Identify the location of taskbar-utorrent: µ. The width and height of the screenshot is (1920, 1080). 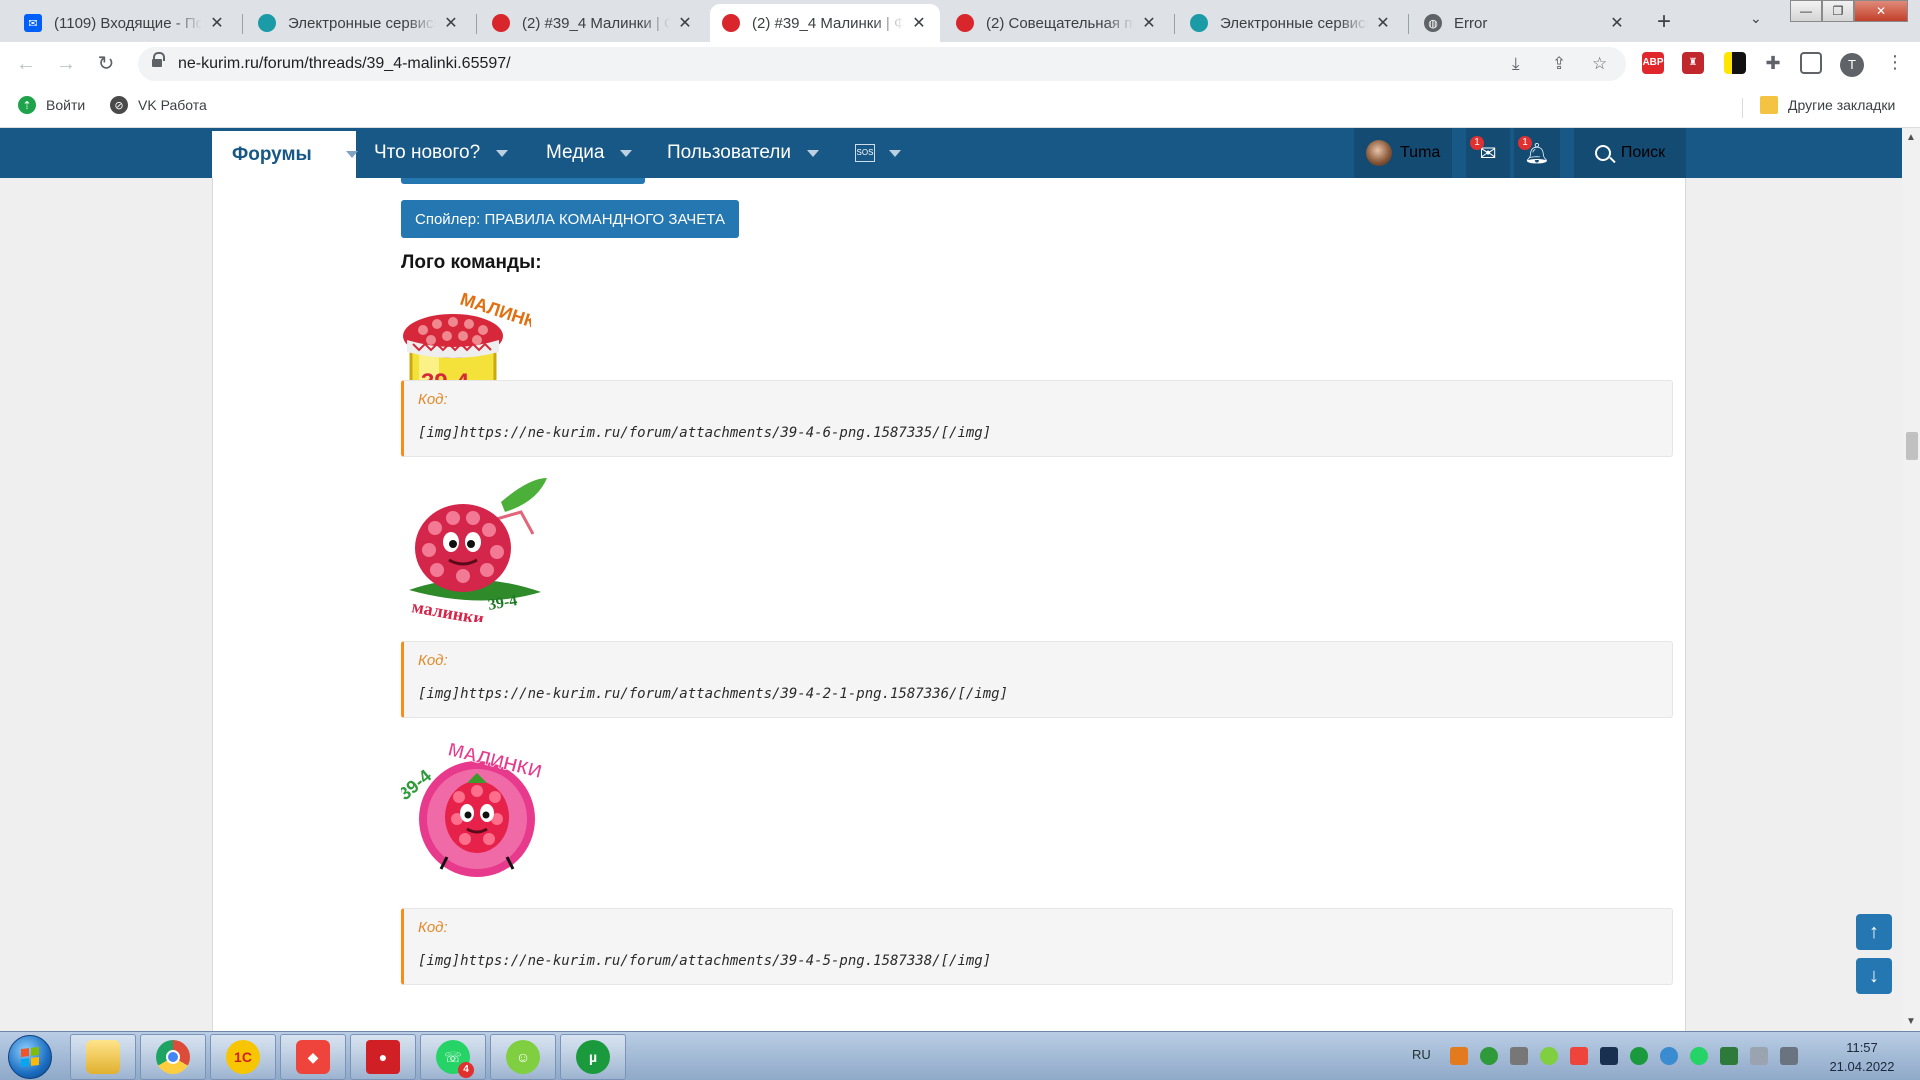
(593, 1057).